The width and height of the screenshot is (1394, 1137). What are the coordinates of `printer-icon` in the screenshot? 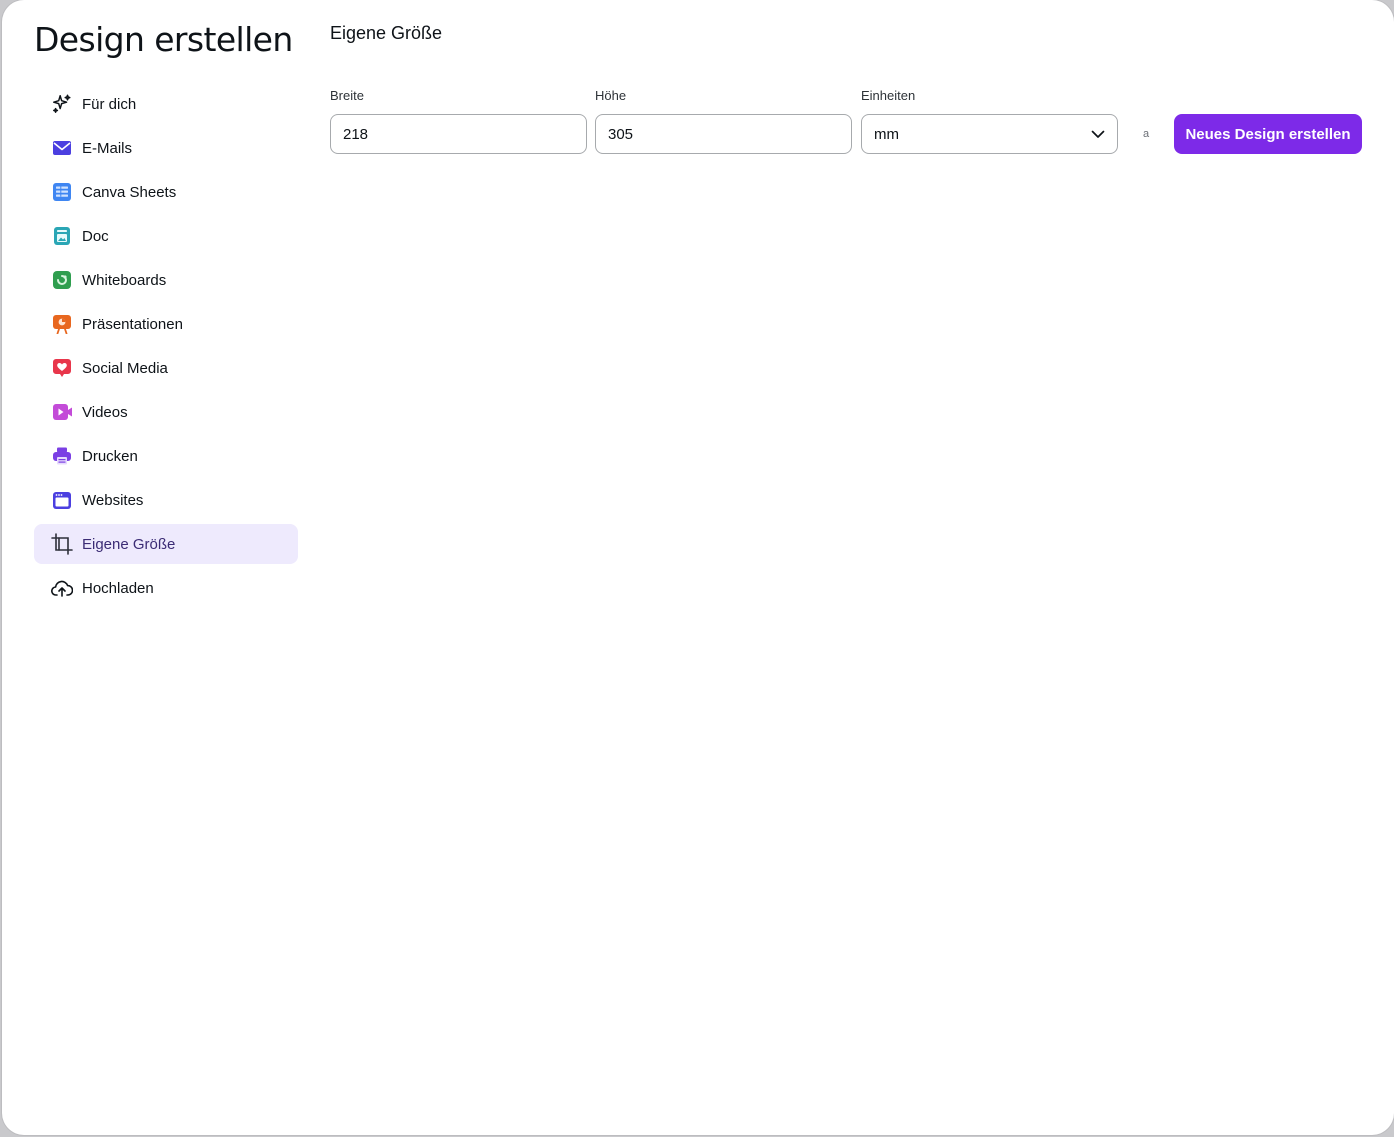 It's located at (62, 456).